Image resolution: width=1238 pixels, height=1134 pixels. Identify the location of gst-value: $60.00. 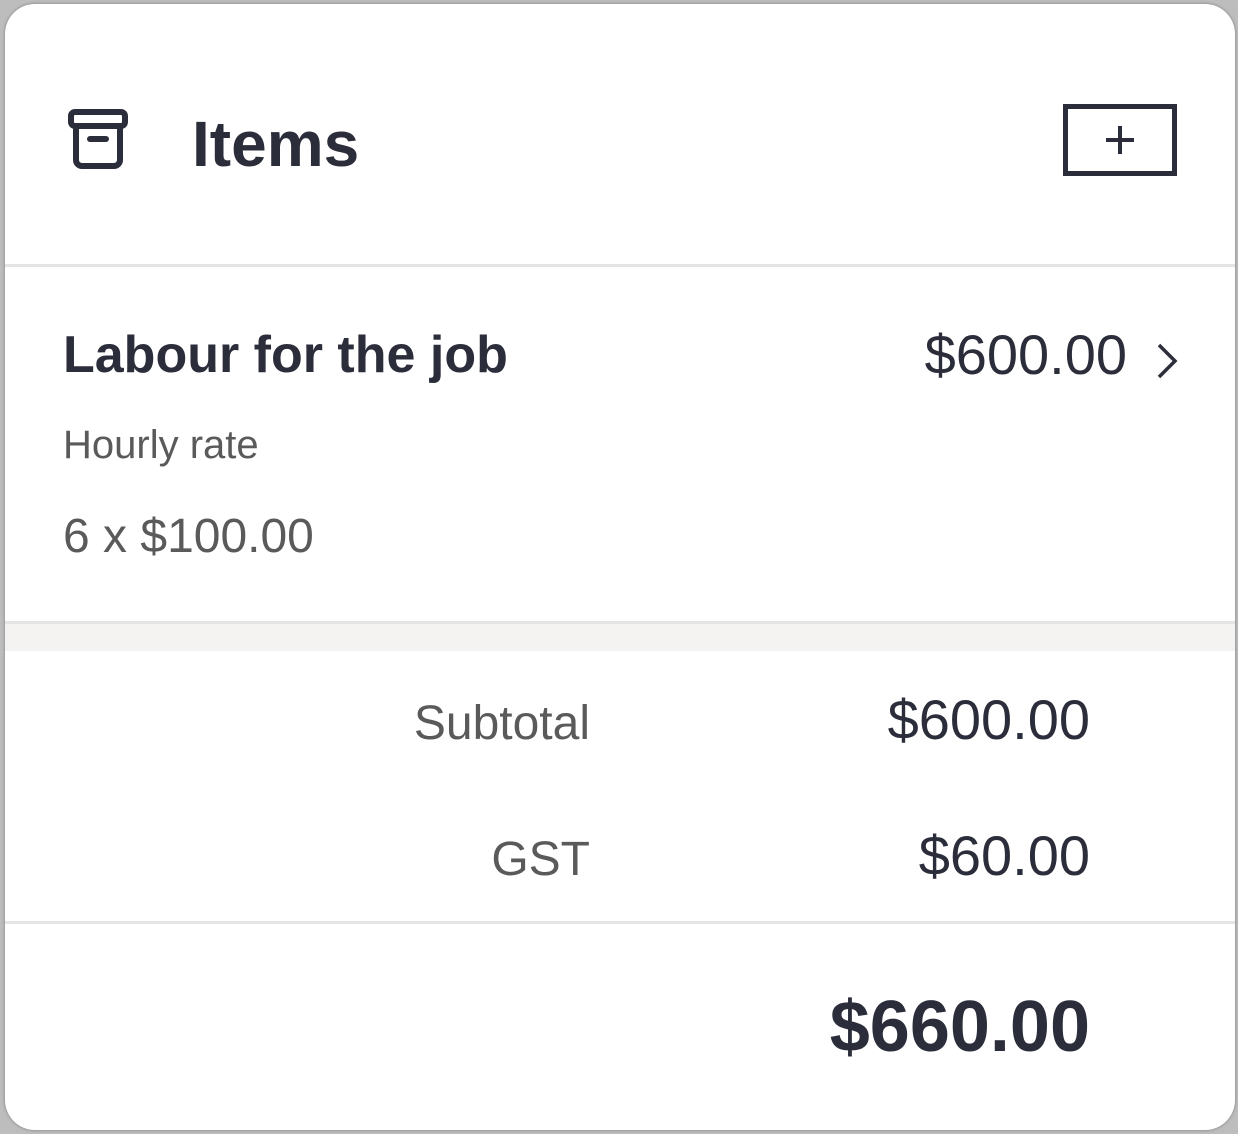
(1004, 855).